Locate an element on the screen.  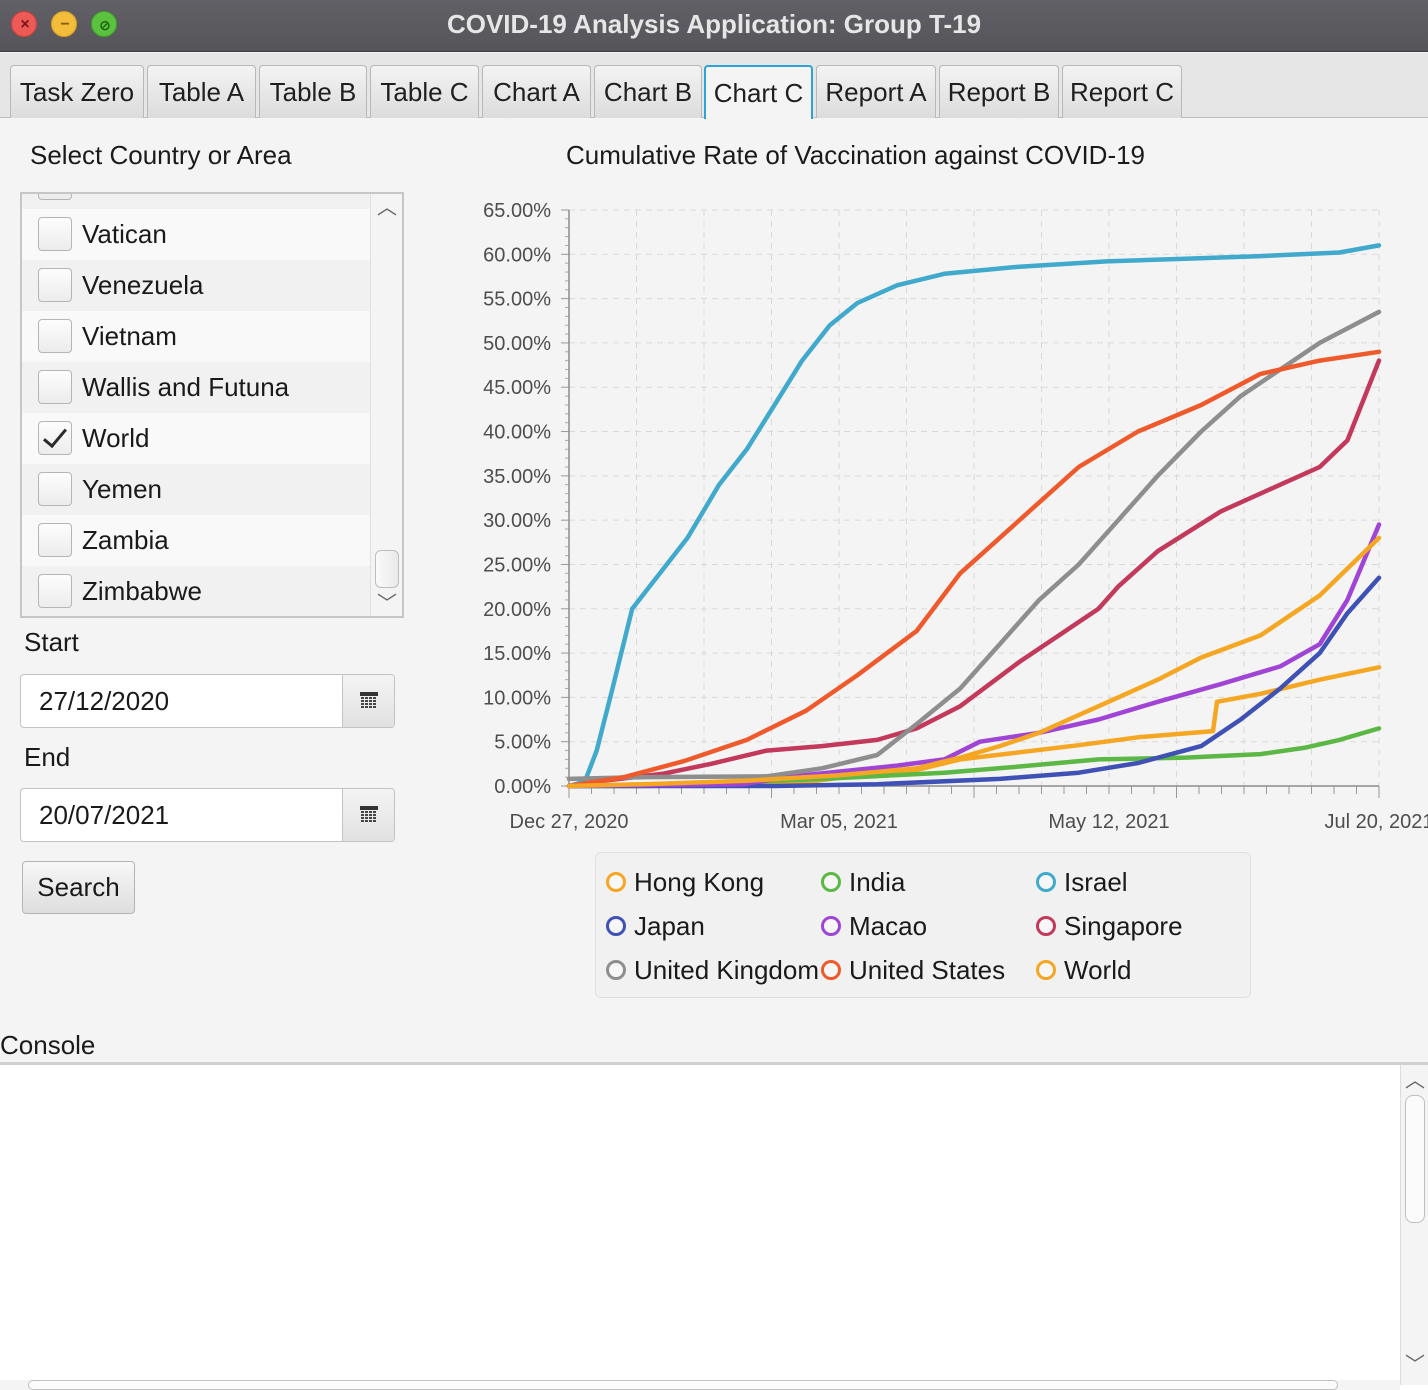
legend-label: World is located at coordinates (1098, 970).